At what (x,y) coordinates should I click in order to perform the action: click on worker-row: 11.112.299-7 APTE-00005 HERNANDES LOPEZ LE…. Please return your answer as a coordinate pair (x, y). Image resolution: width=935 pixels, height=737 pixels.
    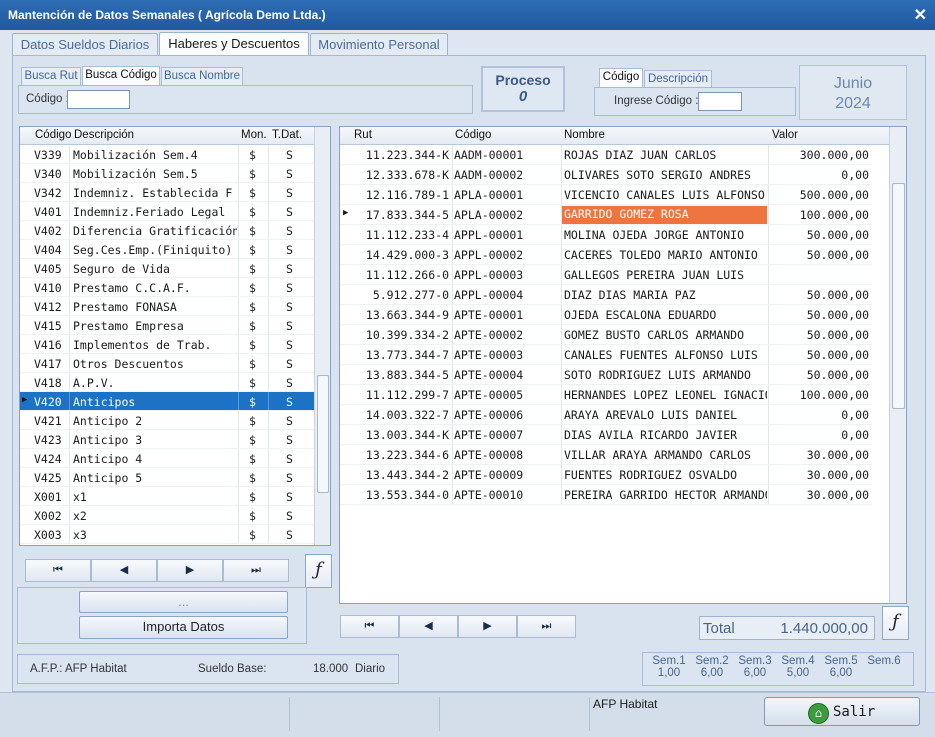
    Looking at the image, I should click on (606, 395).